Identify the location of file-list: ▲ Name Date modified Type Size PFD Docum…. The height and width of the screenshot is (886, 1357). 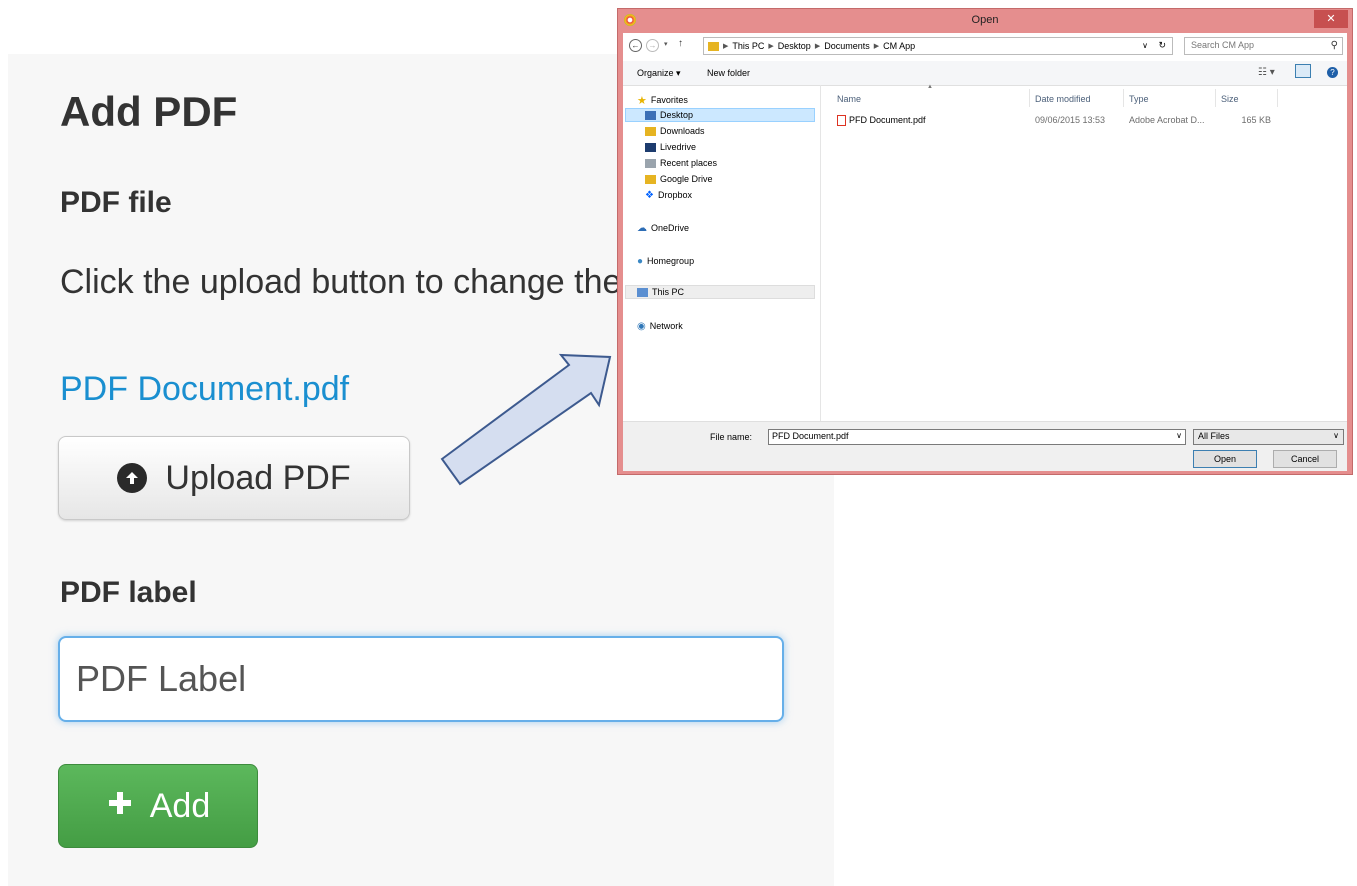
(1084, 252).